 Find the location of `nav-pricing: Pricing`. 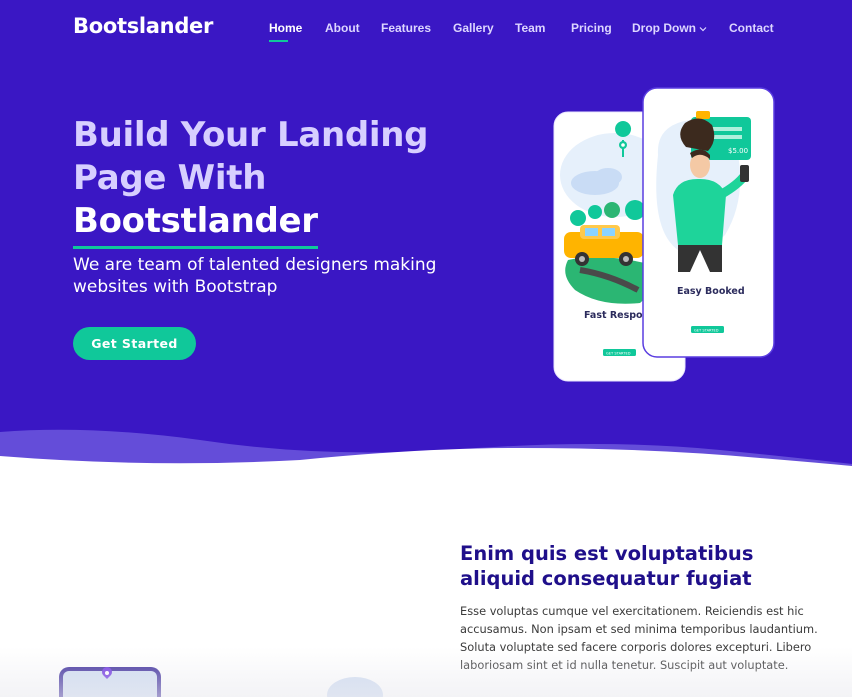

nav-pricing: Pricing is located at coordinates (591, 28).